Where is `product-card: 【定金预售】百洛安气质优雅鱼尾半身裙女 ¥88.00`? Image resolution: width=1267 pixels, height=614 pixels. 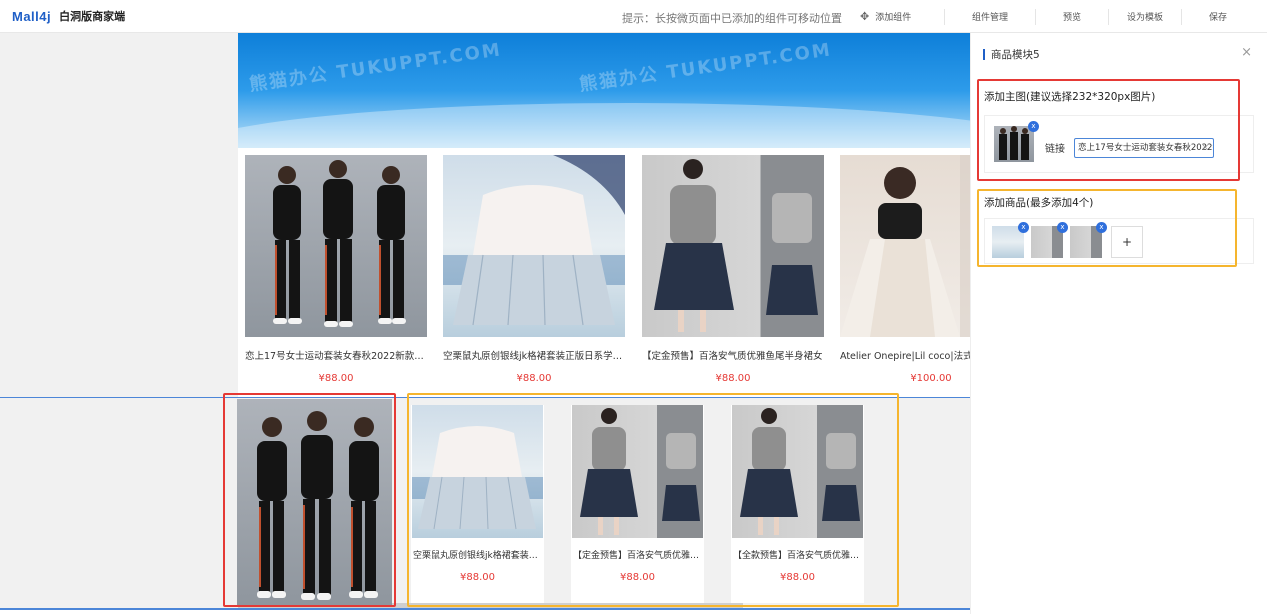
product-card: 【定金预售】百洛安气质优雅鱼尾半身裙女 ¥88.00 is located at coordinates (733, 269).